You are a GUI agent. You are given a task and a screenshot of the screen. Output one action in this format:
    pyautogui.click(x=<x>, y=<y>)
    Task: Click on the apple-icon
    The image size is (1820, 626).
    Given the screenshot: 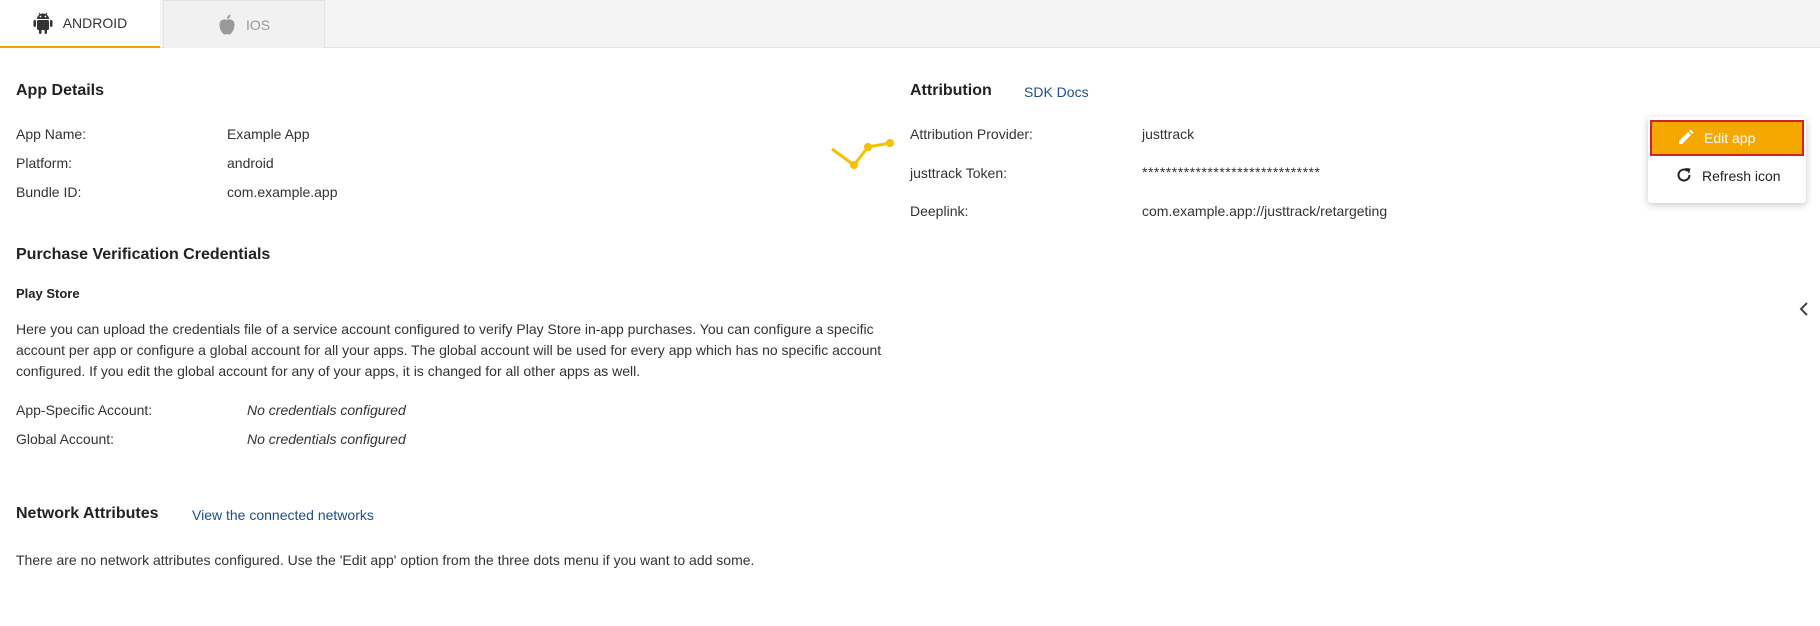 What is the action you would take?
    pyautogui.click(x=227, y=24)
    